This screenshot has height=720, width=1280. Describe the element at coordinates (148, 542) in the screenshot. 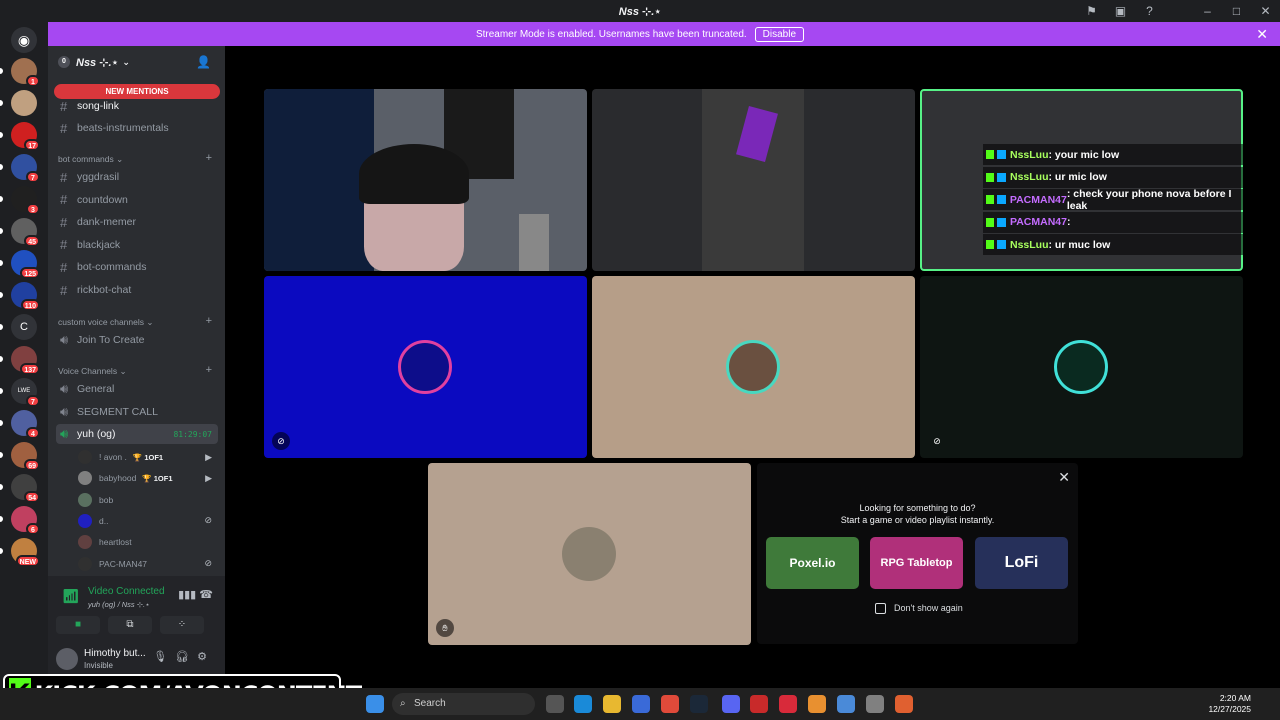

I see `voice-user: heartlost` at that location.